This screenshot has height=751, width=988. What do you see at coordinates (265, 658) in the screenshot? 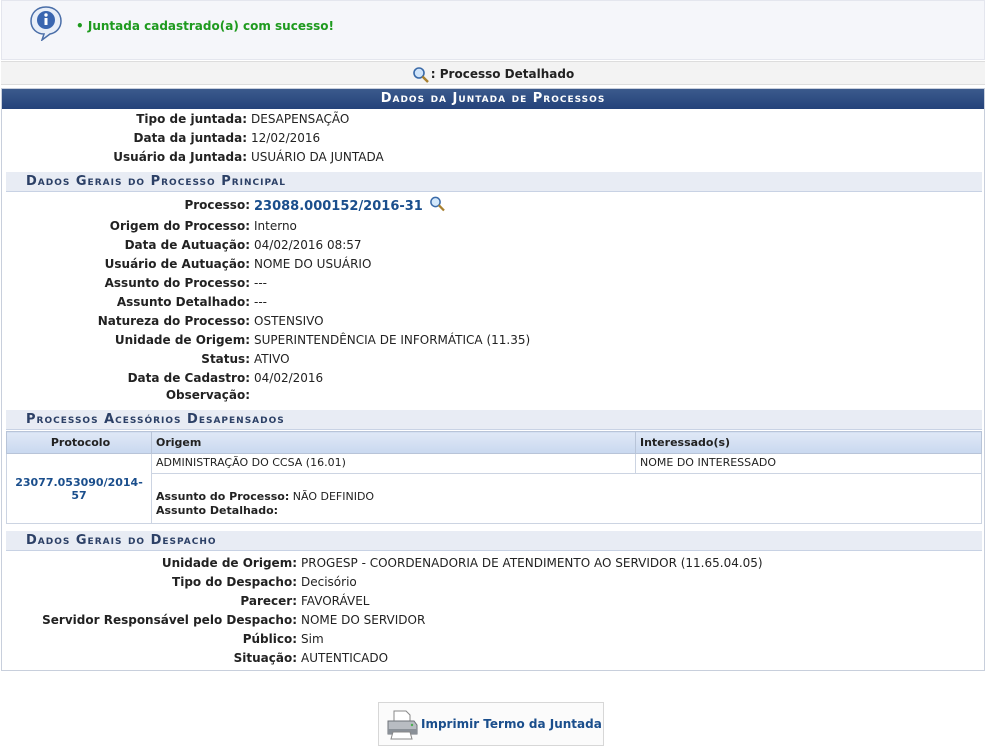
I see `field-label: Situação:` at bounding box center [265, 658].